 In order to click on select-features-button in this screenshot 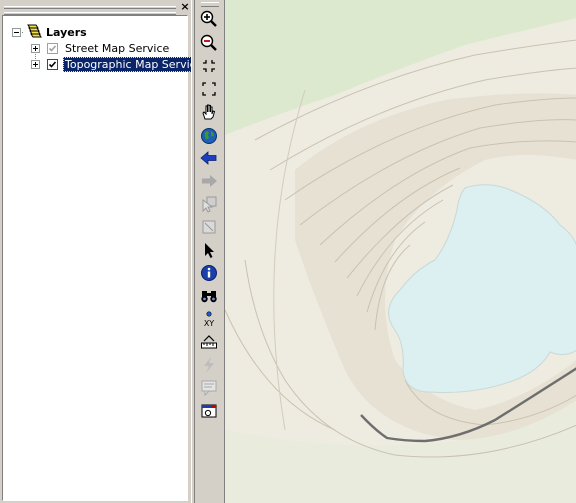, I will do `click(209, 204)`.